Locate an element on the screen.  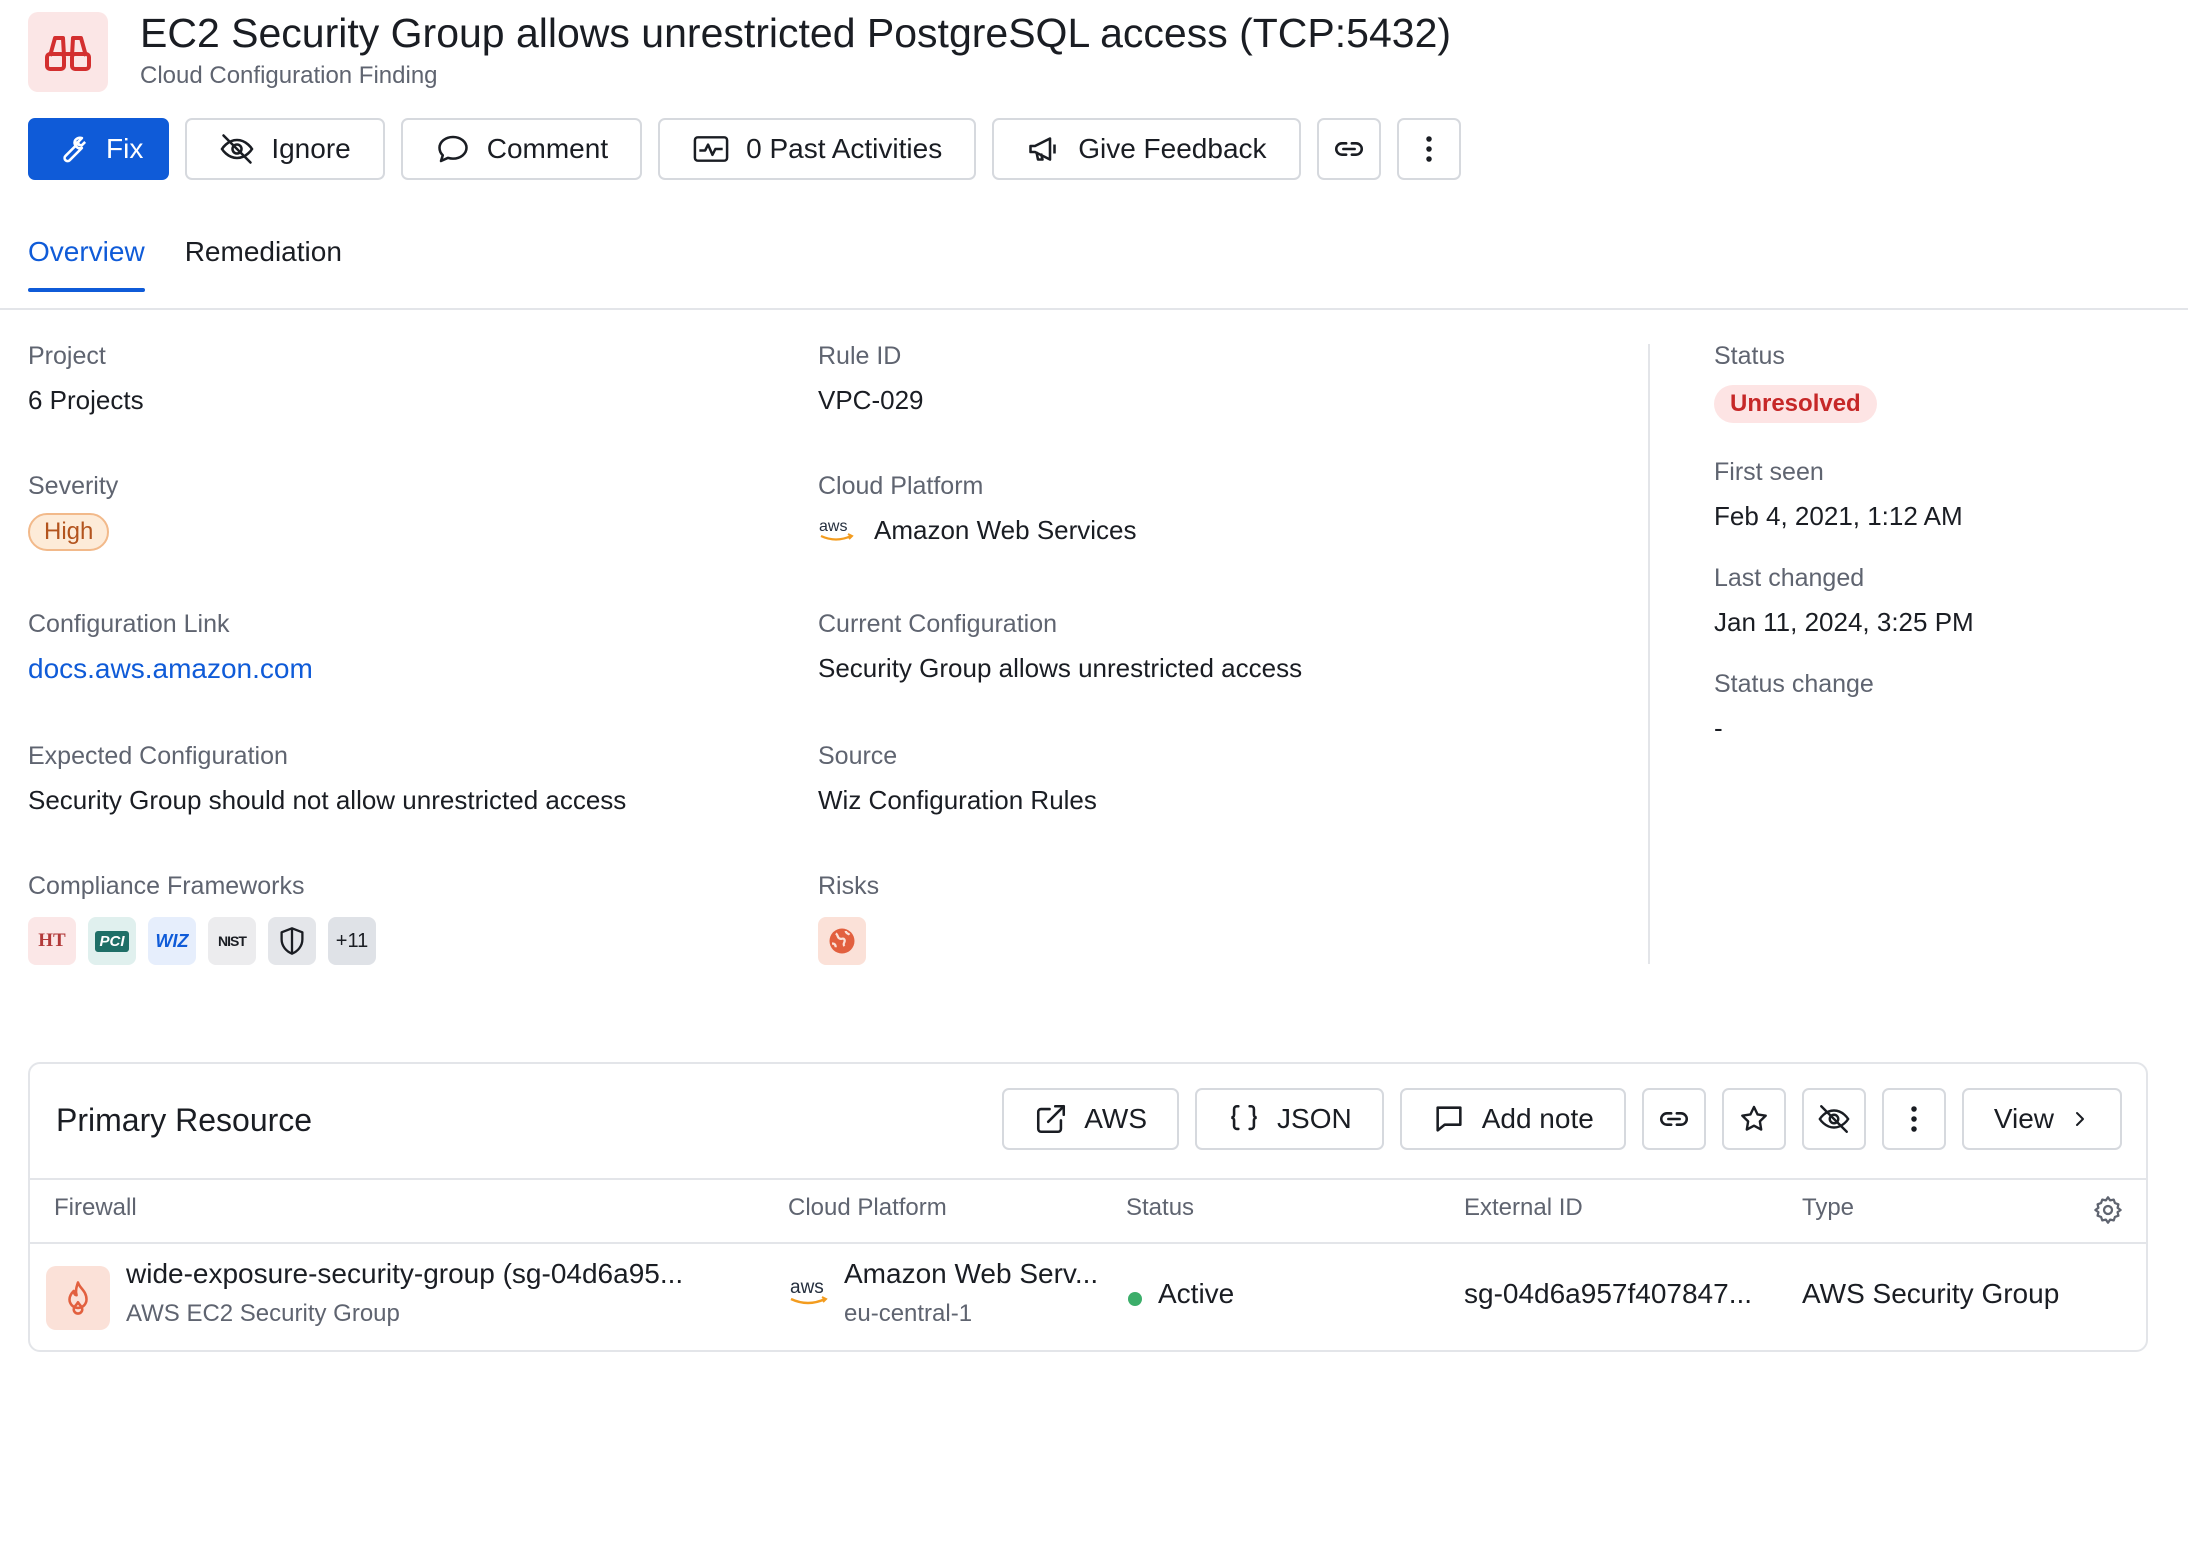
config-link: docs.aws.amazon.com is located at coordinates (170, 669).